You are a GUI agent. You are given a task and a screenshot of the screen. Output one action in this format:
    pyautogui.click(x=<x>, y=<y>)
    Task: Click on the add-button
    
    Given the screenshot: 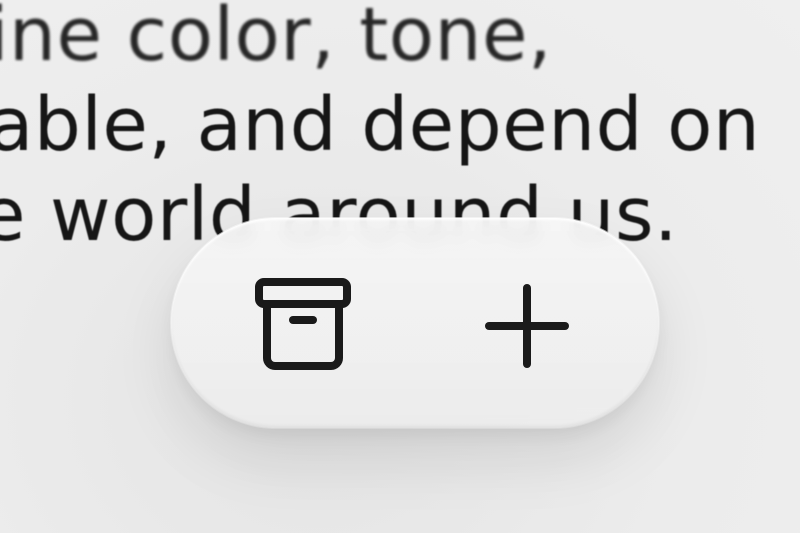 What is the action you would take?
    pyautogui.click(x=527, y=326)
    